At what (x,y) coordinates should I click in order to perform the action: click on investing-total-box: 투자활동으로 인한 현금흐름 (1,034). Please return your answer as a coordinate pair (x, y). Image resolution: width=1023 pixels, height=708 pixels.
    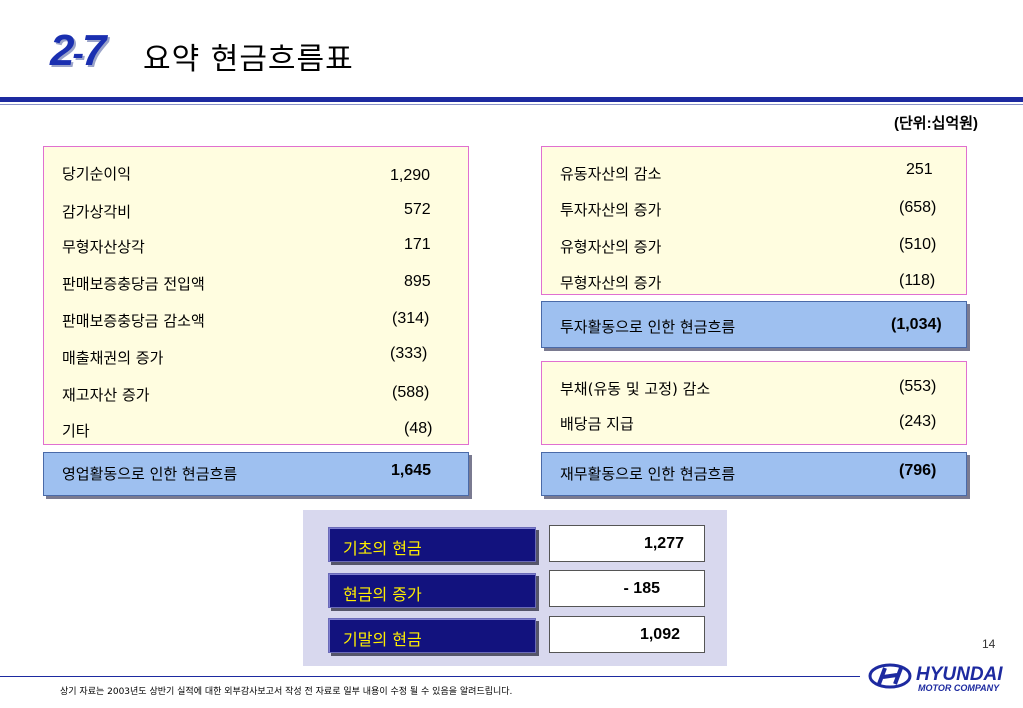
    Looking at the image, I should click on (754, 324).